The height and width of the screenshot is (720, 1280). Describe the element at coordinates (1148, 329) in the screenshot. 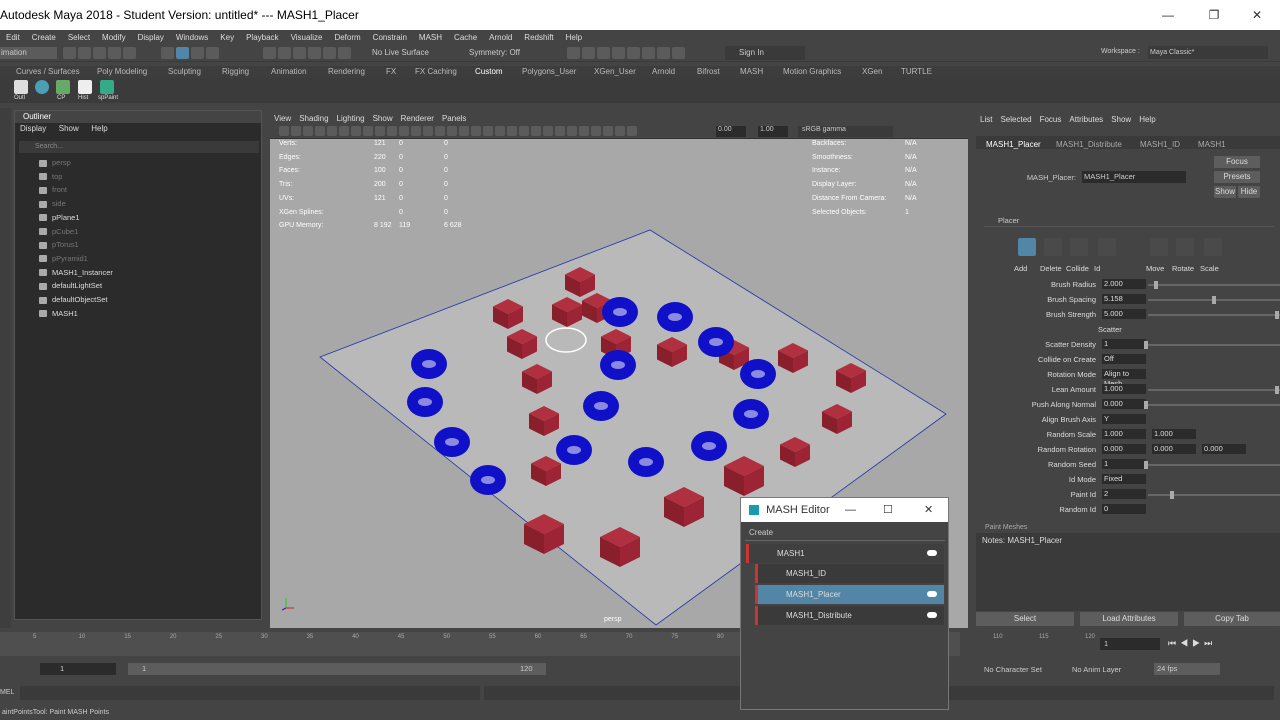

I see `scatter-checkbox-label: Scatter` at that location.